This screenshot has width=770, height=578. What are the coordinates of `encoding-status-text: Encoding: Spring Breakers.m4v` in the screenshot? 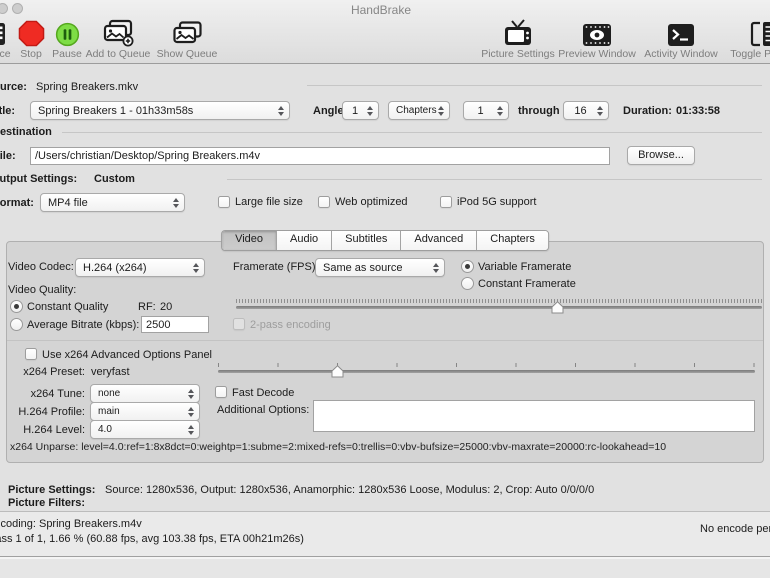 It's located at (71, 524).